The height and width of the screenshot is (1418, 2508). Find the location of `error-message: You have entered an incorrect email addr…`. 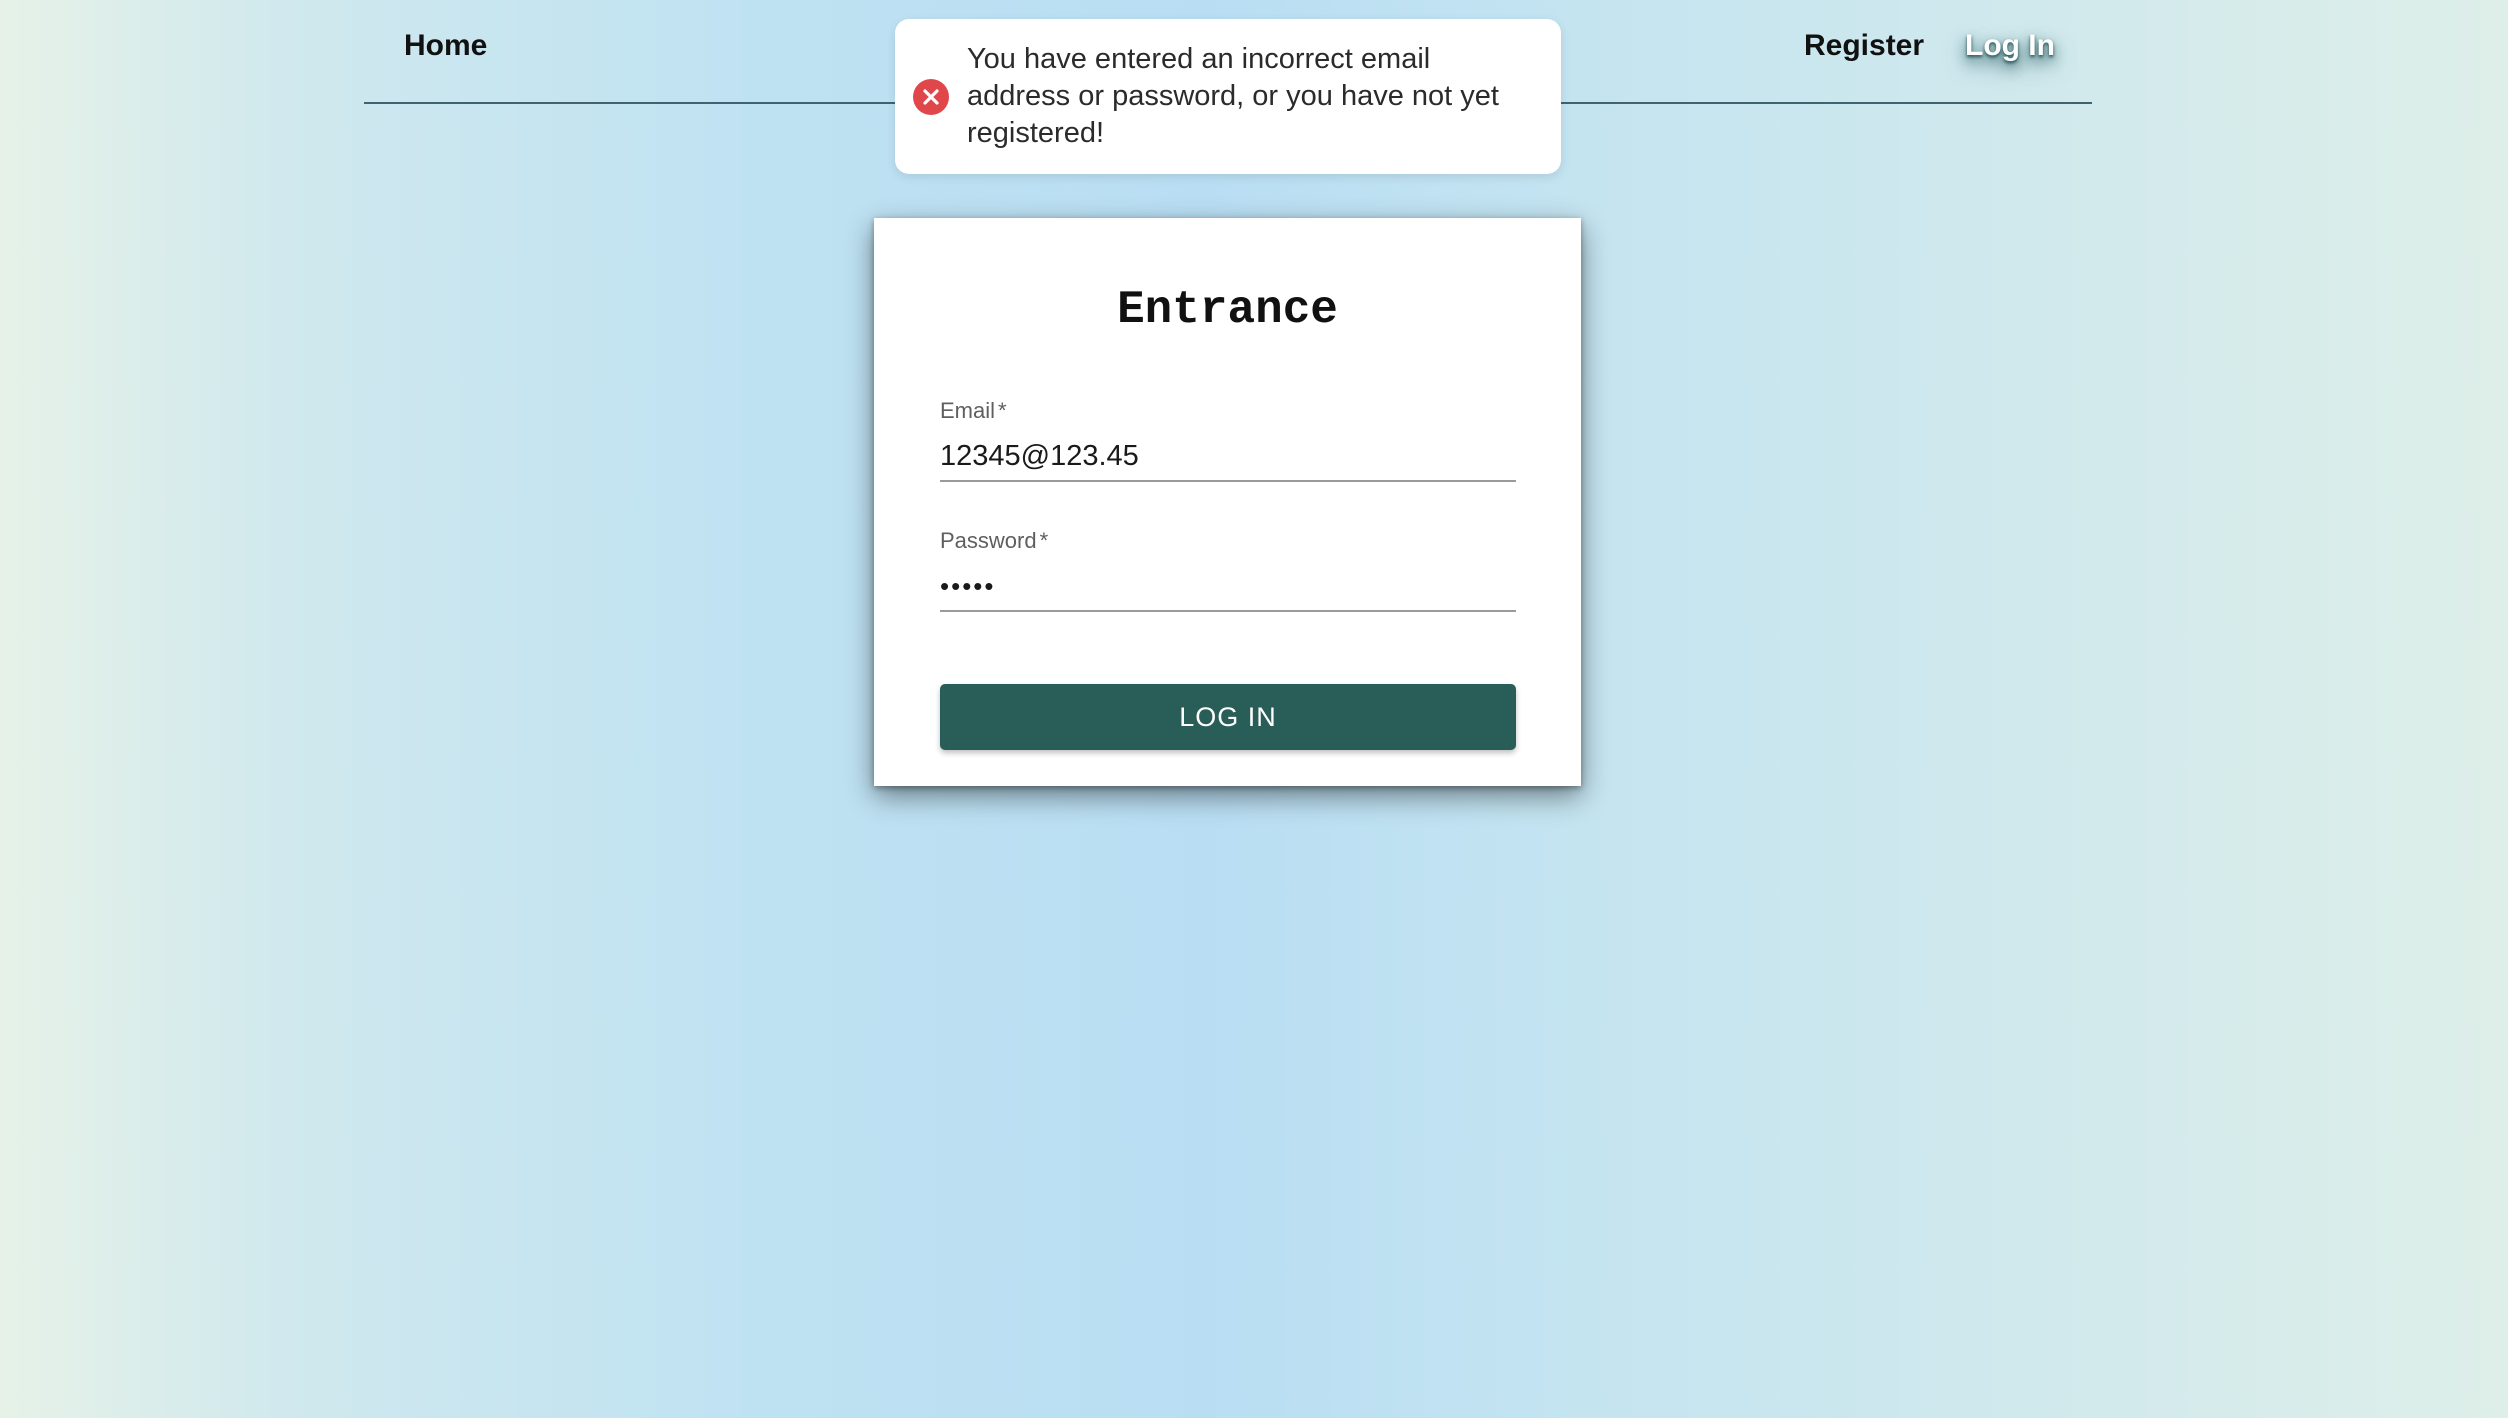

error-message: You have entered an incorrect email addr… is located at coordinates (1233, 96).